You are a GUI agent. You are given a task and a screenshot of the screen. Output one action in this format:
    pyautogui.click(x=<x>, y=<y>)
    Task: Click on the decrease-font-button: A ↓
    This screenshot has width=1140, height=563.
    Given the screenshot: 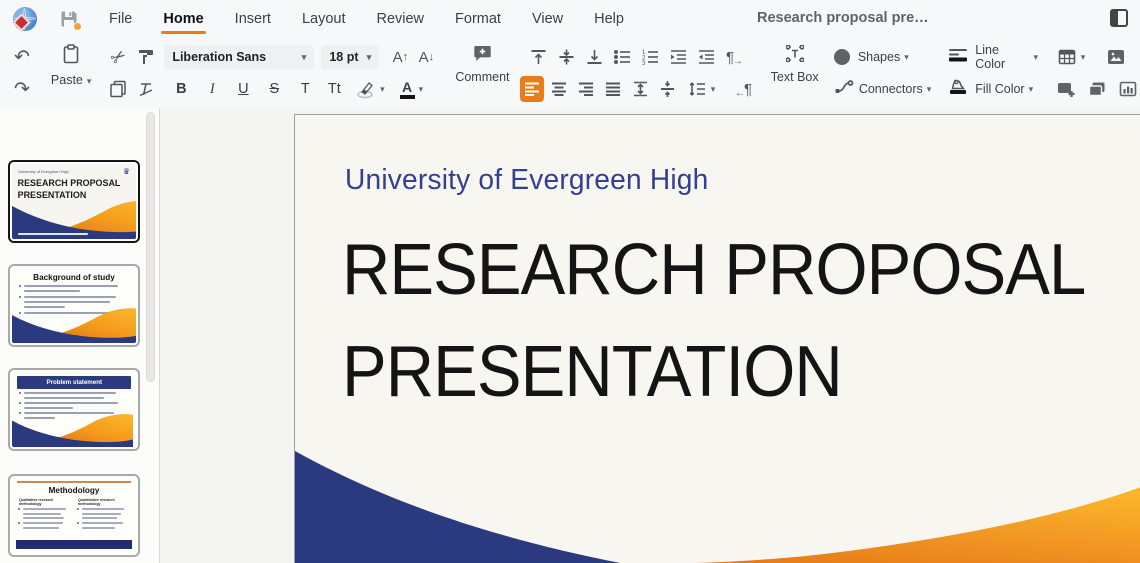 What is the action you would take?
    pyautogui.click(x=426, y=57)
    